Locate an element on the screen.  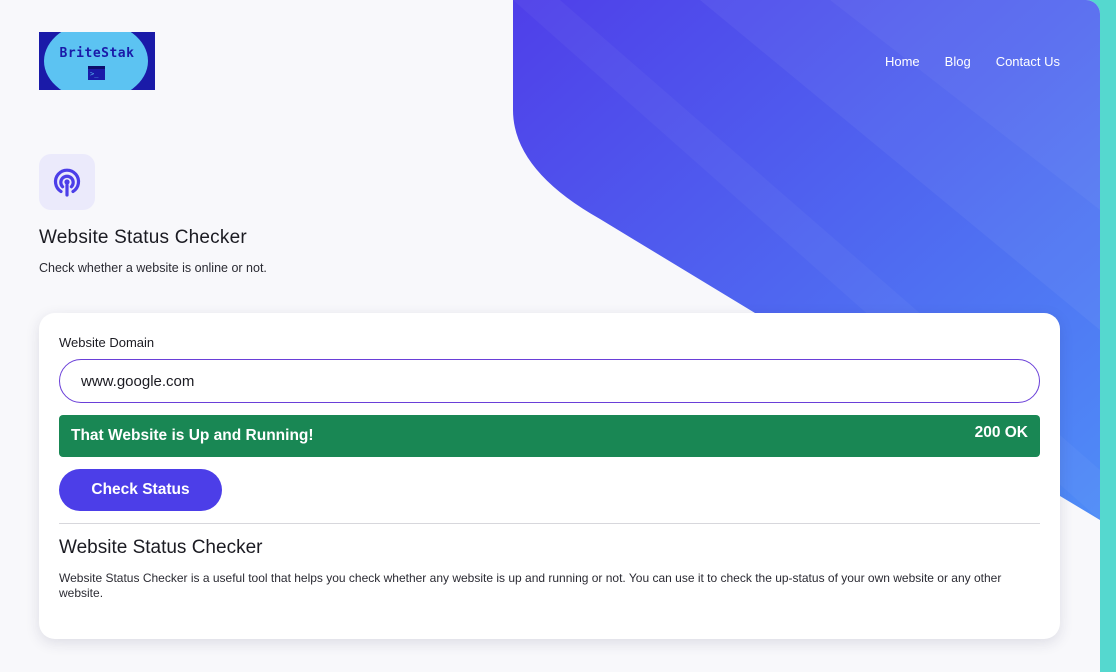
tool-icon-tile is located at coordinates (67, 182).